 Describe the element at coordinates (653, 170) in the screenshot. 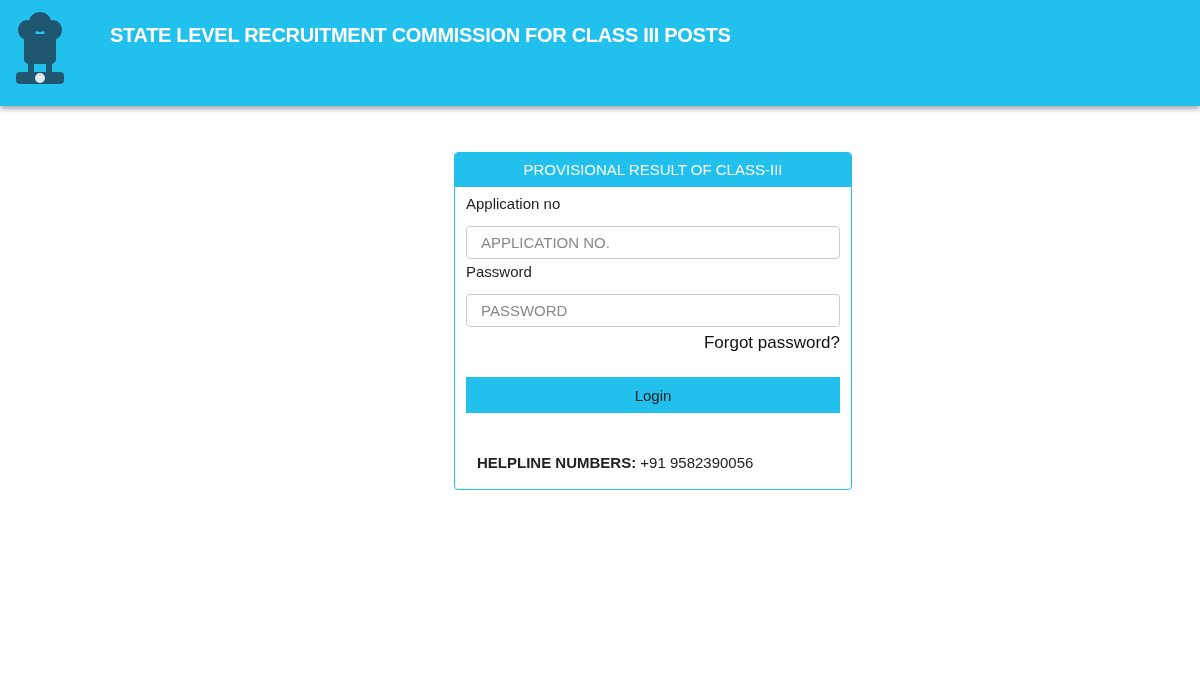

I see `card-title: PROVISIONAL RESULT OF CLASS-III` at that location.